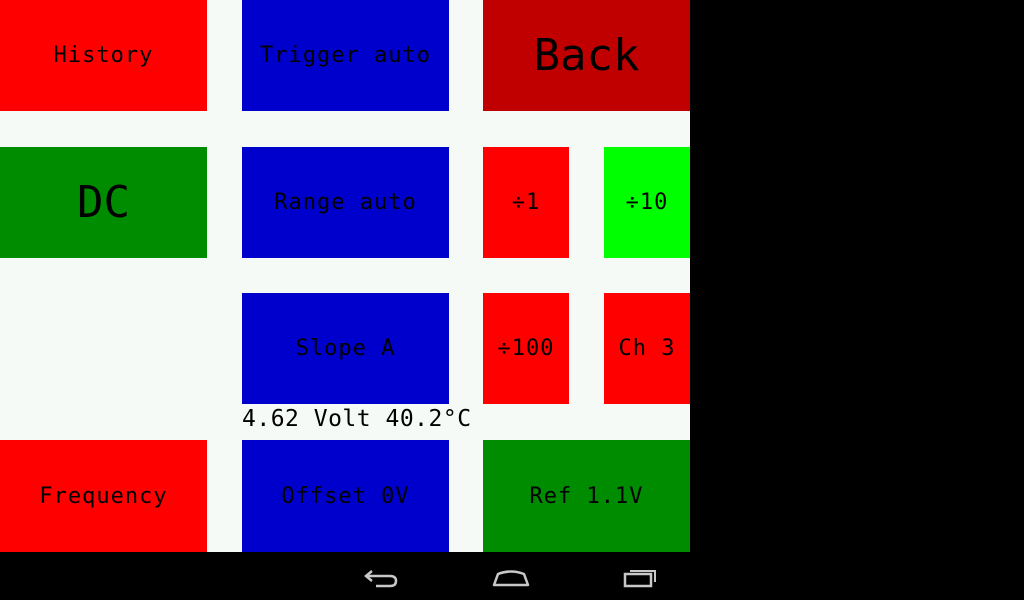  Describe the element at coordinates (103, 55) in the screenshot. I see `history-button: History` at that location.